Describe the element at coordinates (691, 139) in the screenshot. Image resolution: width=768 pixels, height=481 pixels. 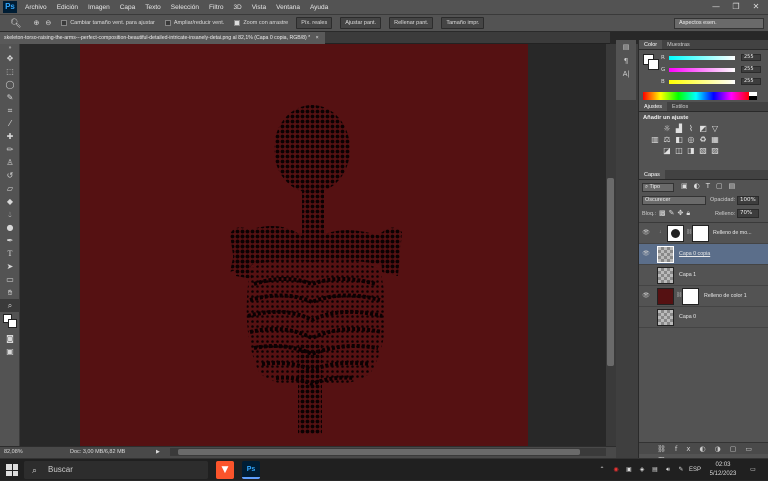
I see `photo-filter-icon: ◎` at that location.